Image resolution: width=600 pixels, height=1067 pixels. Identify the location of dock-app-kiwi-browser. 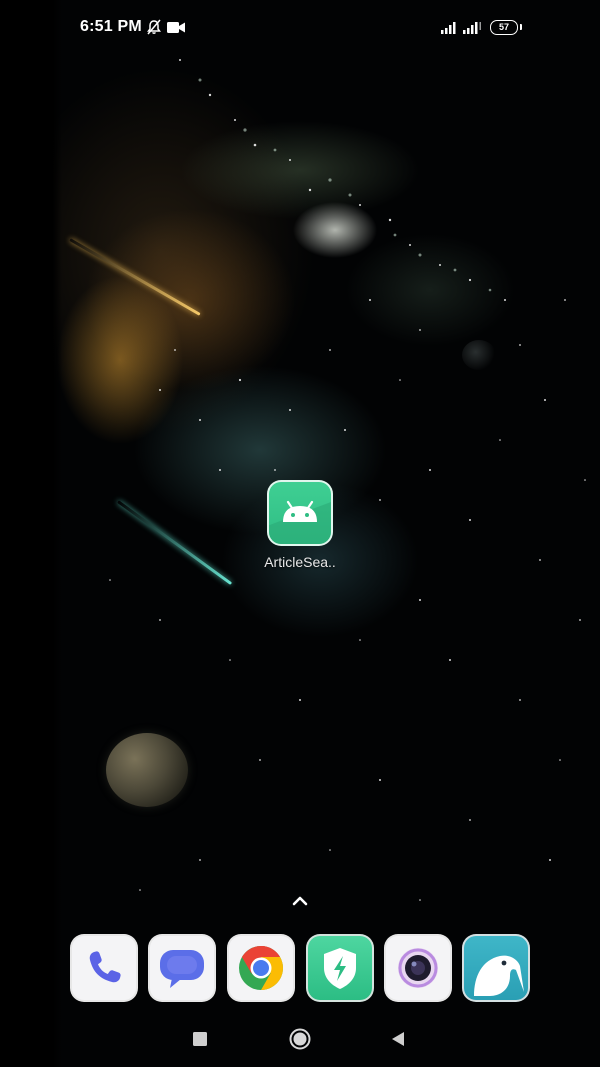
(496, 968).